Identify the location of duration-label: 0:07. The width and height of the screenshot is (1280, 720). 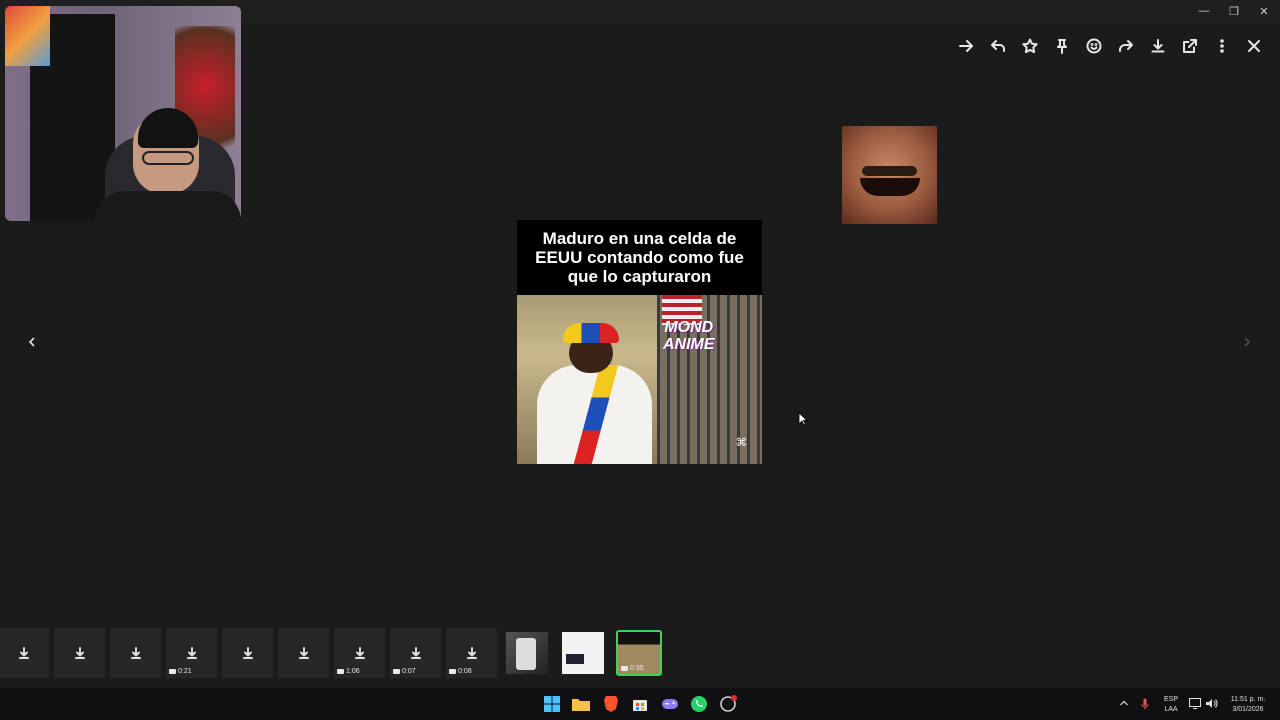
(409, 671).